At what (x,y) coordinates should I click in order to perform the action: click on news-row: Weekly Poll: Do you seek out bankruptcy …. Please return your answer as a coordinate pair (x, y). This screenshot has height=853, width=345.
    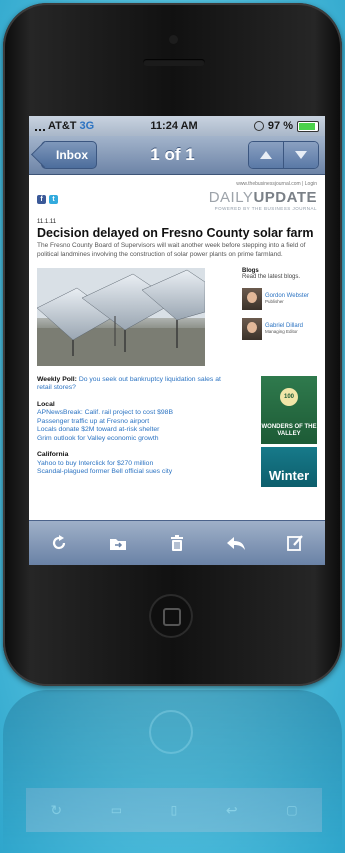
    Looking at the image, I should click on (177, 431).